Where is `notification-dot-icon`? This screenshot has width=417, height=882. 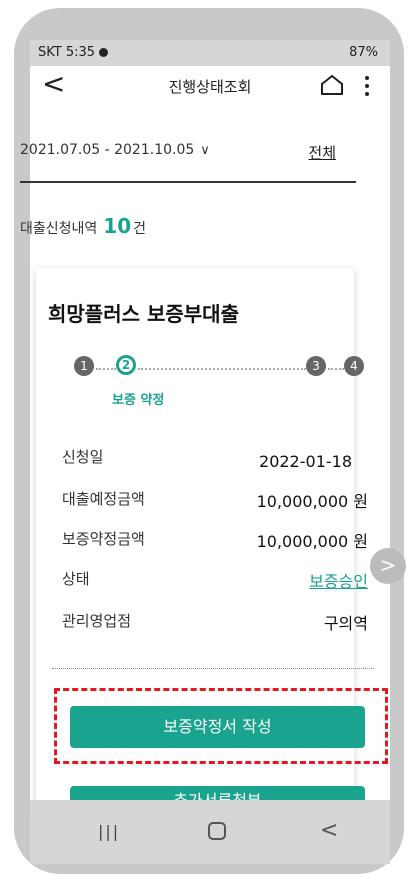 notification-dot-icon is located at coordinates (104, 52).